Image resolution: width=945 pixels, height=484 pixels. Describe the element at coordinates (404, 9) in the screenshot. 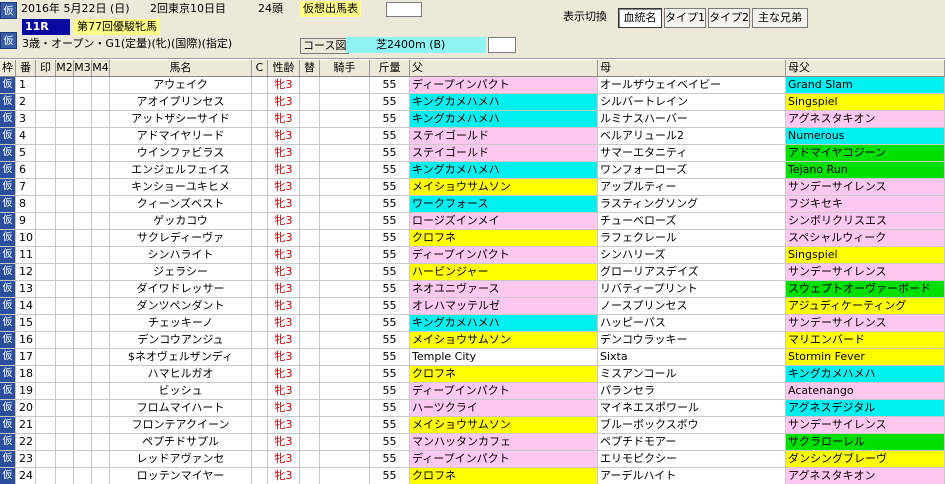

I see `mode-input` at that location.